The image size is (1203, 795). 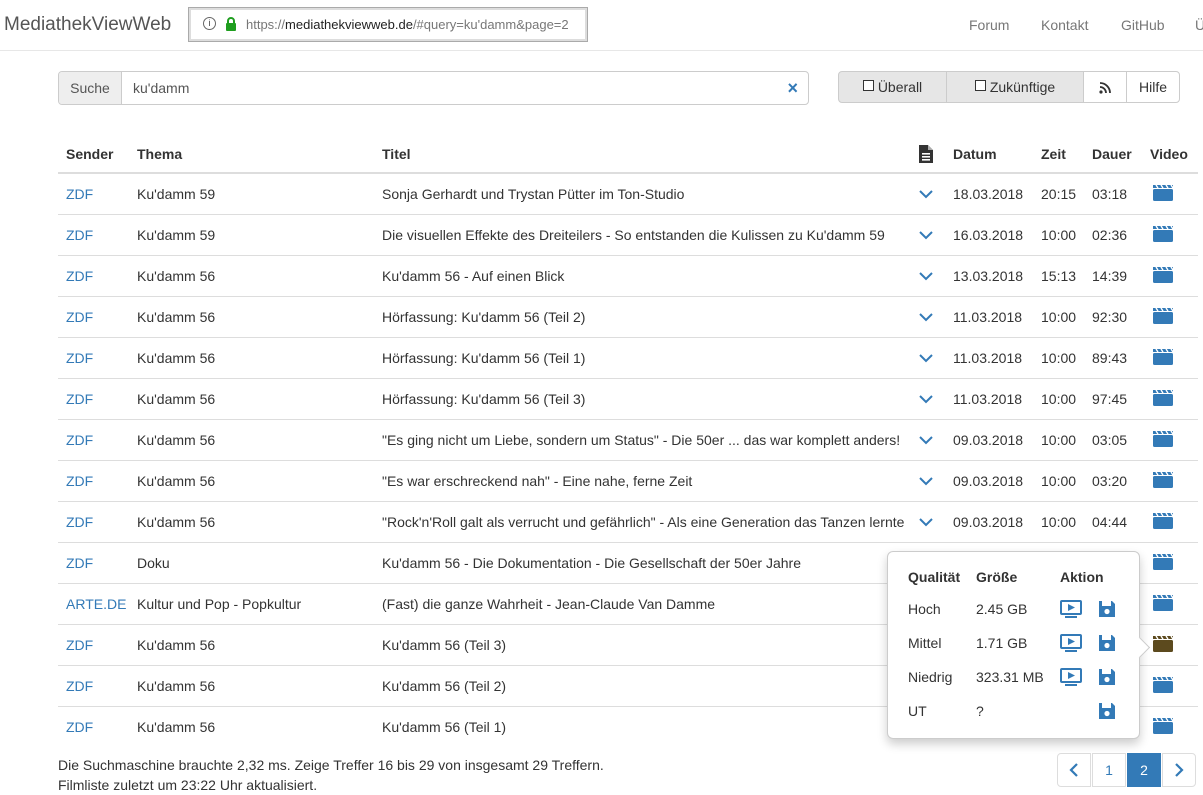 I want to click on page-1-button: 1, so click(x=1109, y=770).